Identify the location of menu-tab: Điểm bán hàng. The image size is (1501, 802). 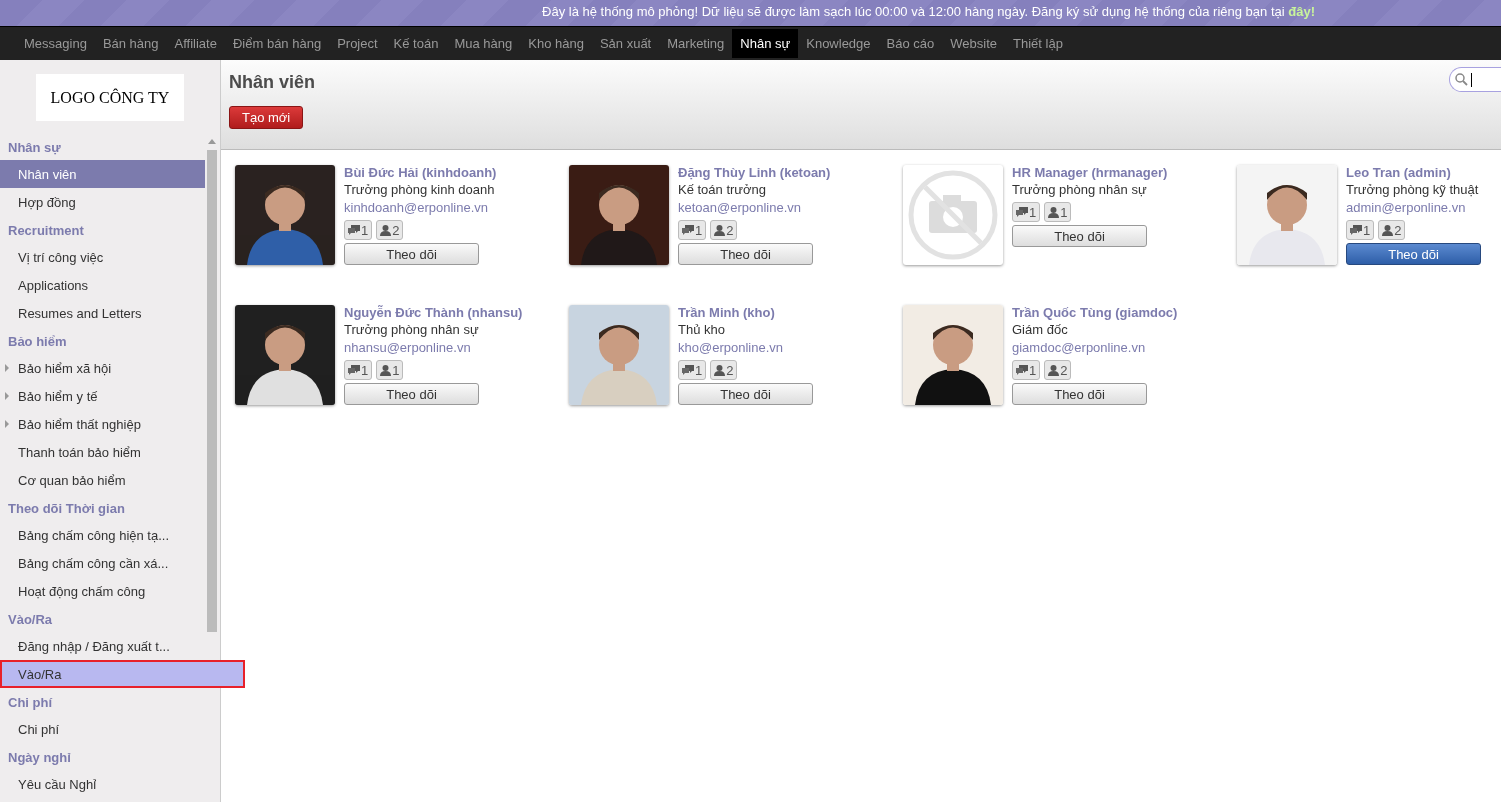
(277, 43).